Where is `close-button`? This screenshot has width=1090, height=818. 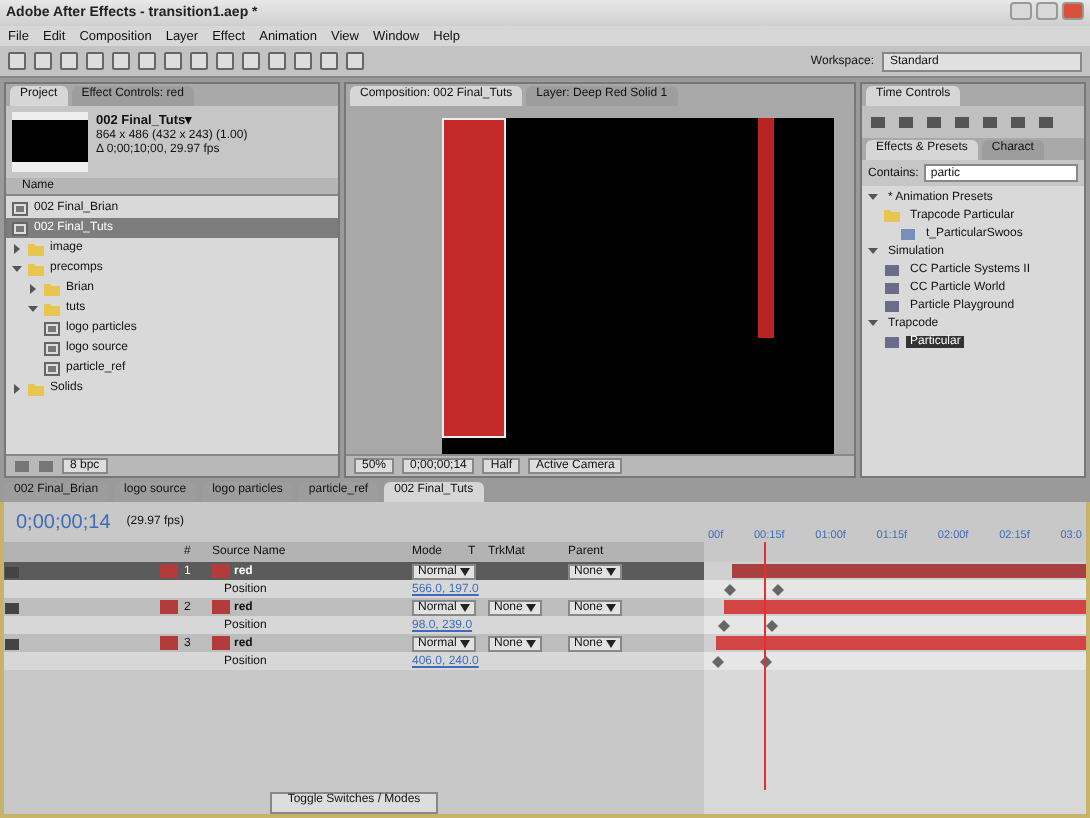
close-button is located at coordinates (1073, 11).